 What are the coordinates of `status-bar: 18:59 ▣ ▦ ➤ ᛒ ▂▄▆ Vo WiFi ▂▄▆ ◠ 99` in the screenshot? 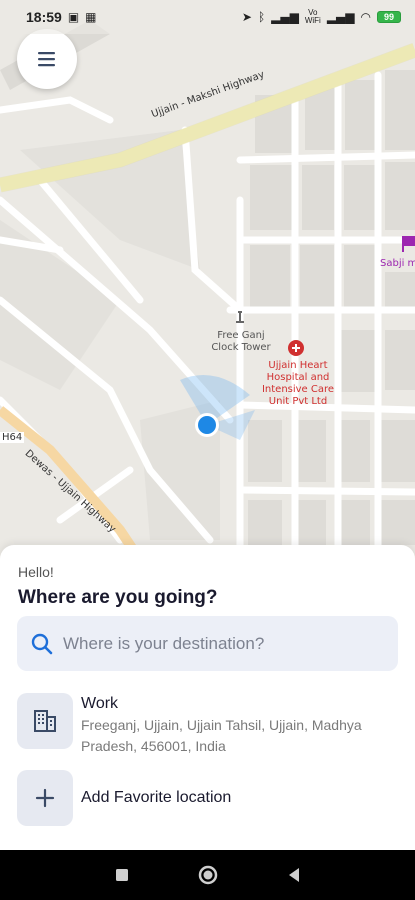 It's located at (207, 17).